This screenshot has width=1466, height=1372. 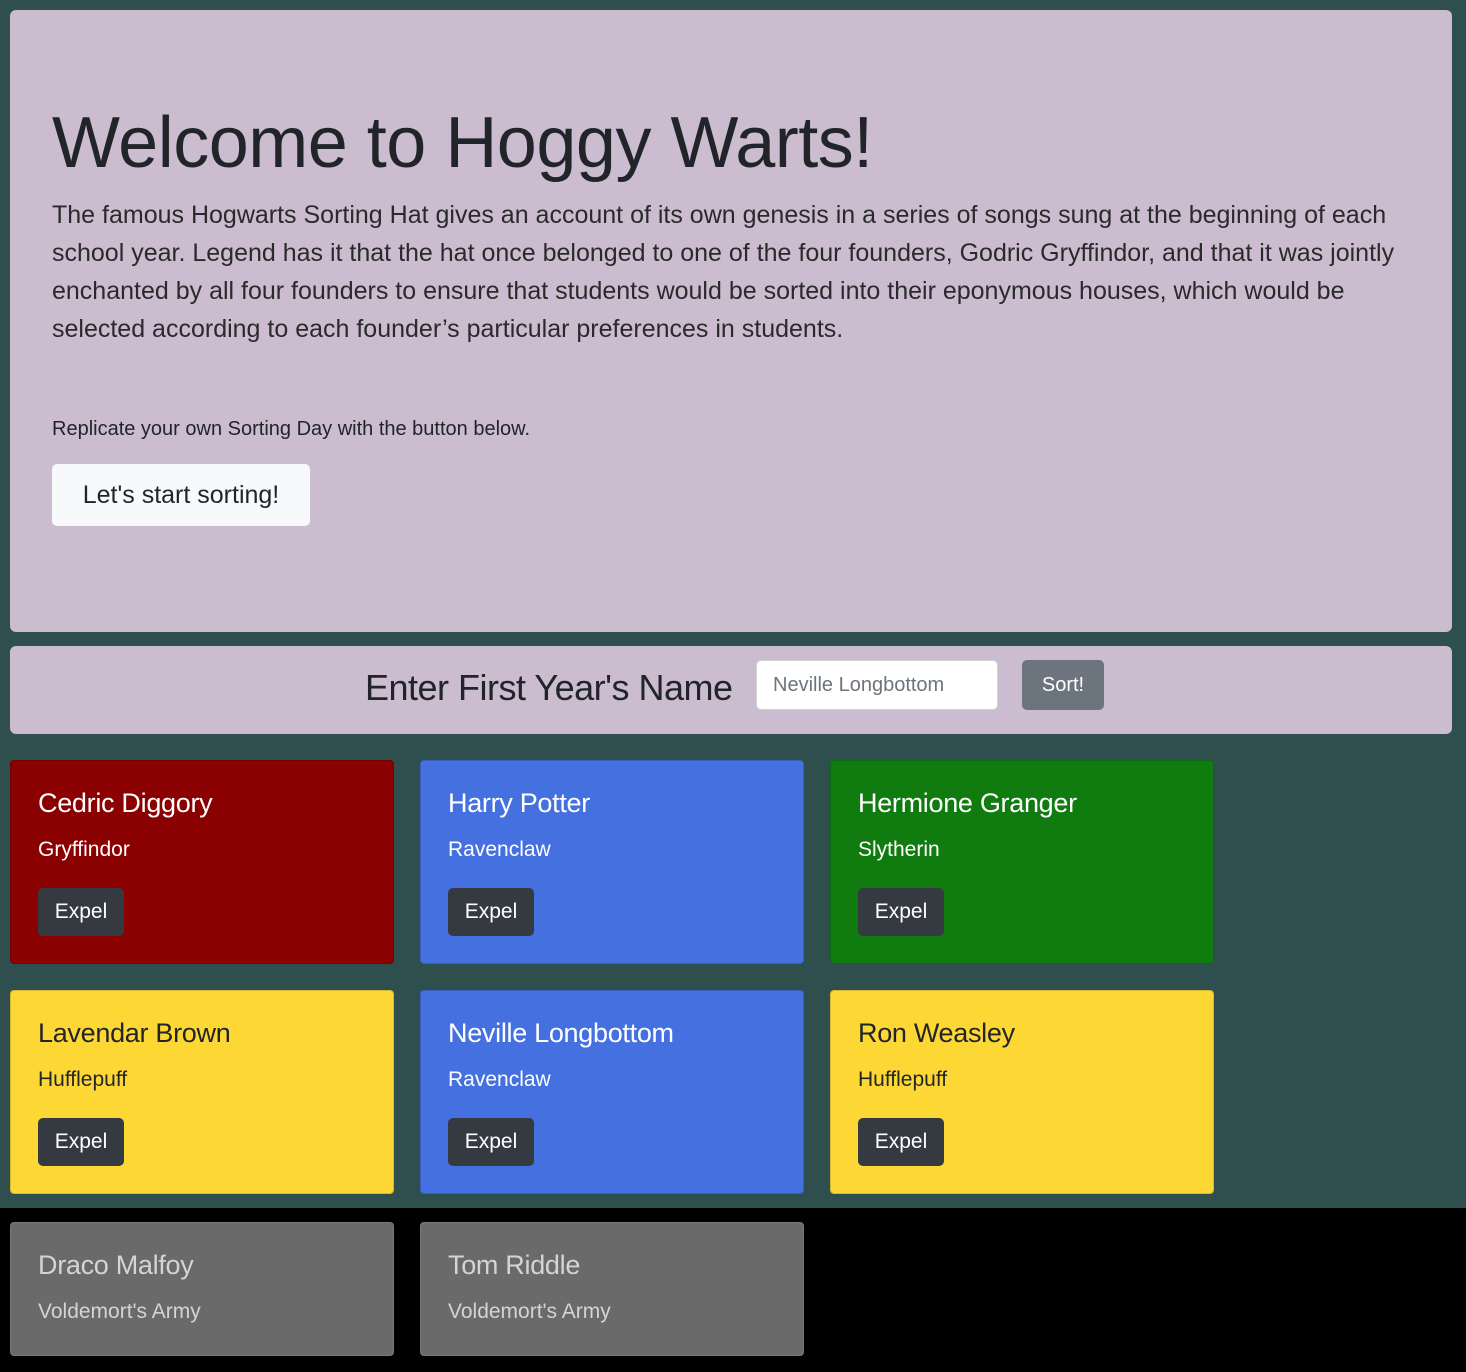 I want to click on sort-button: Sort!, so click(x=1063, y=685).